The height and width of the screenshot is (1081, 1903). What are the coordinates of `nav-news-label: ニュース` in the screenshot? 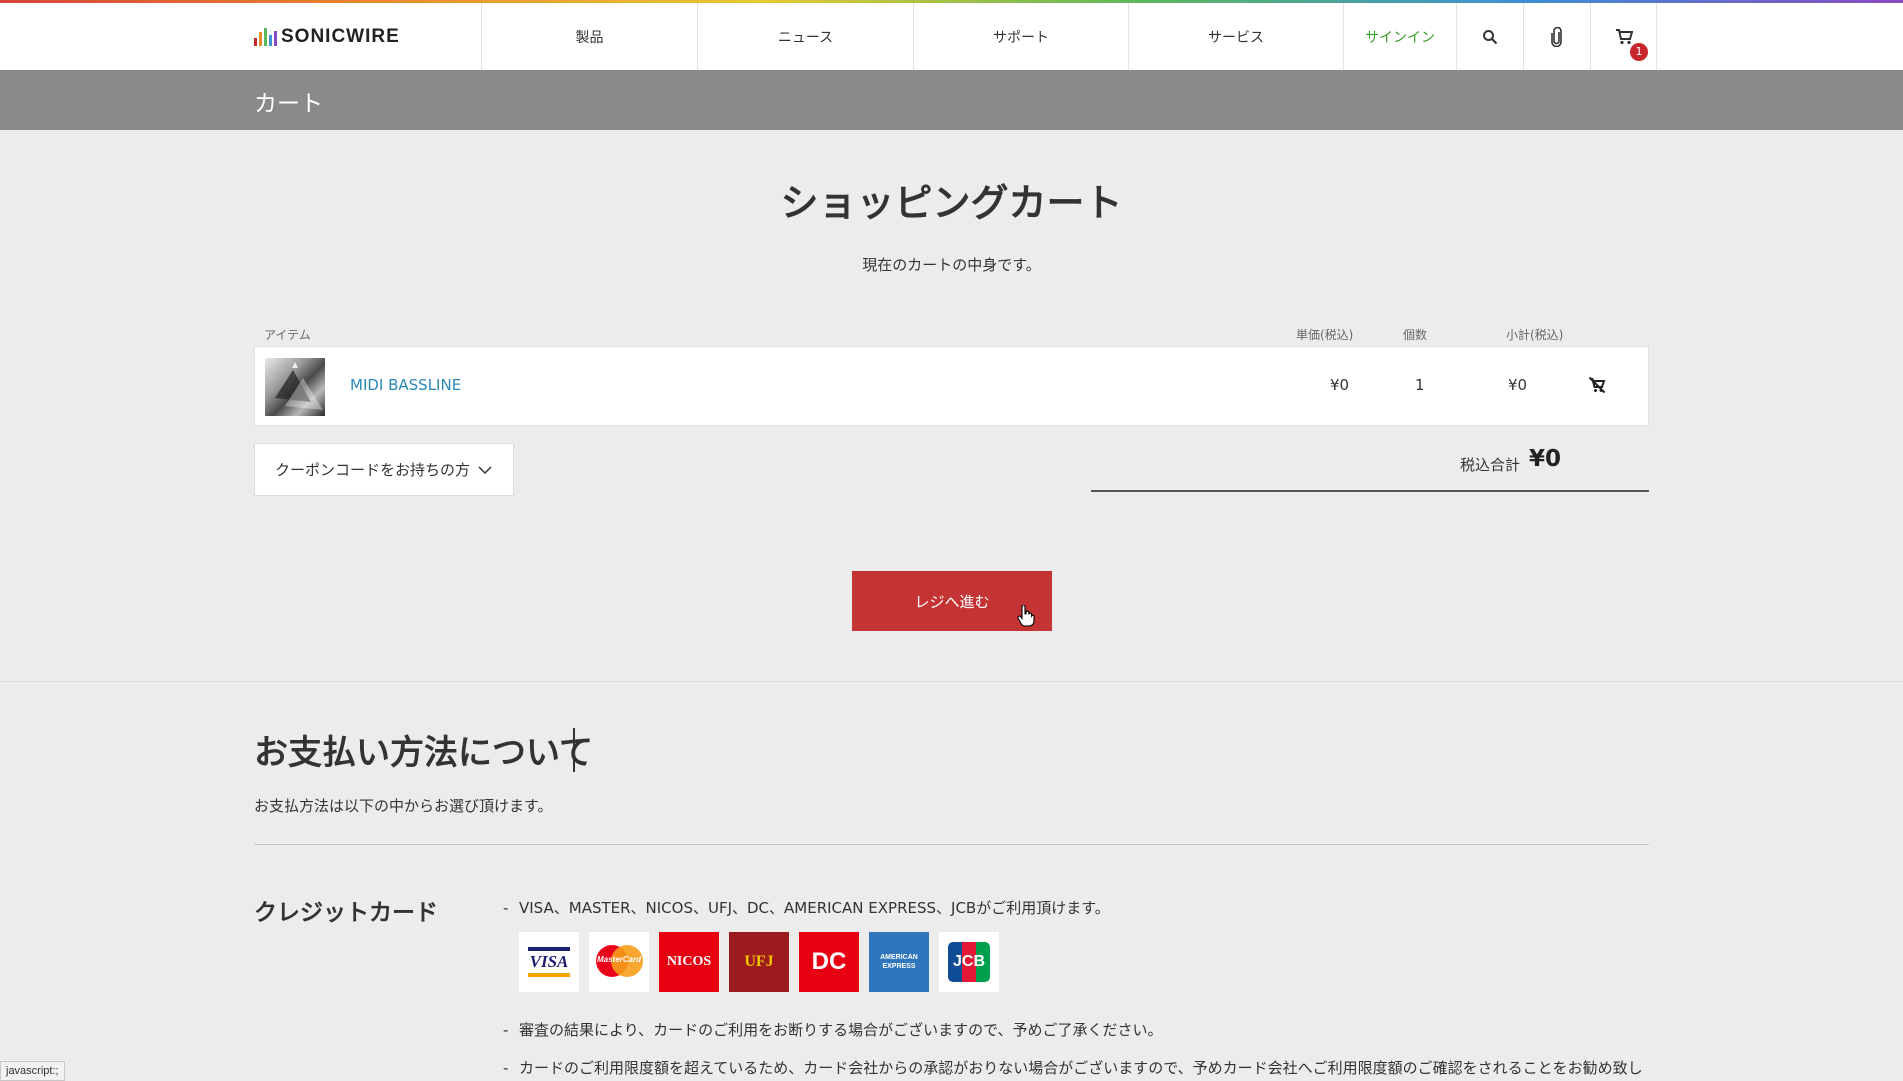 It's located at (805, 37).